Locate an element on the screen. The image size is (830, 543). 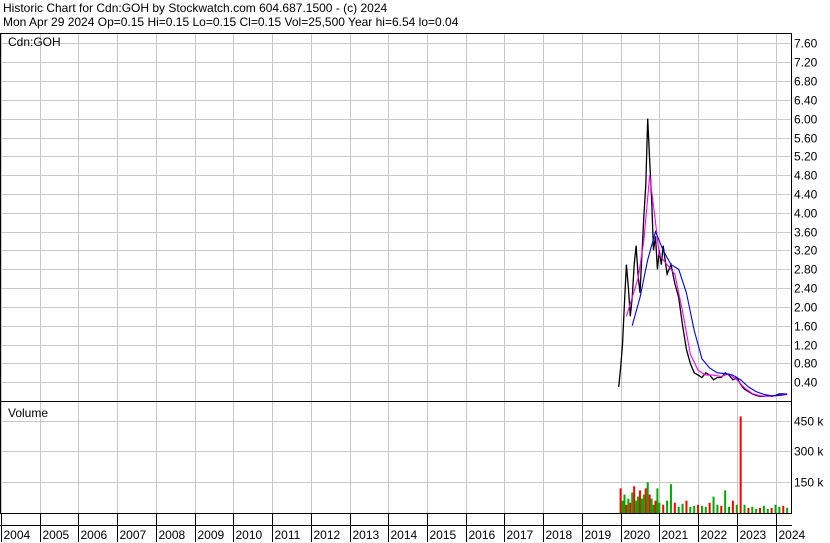
price-y-tick-label: 4.80 is located at coordinates (806, 176).